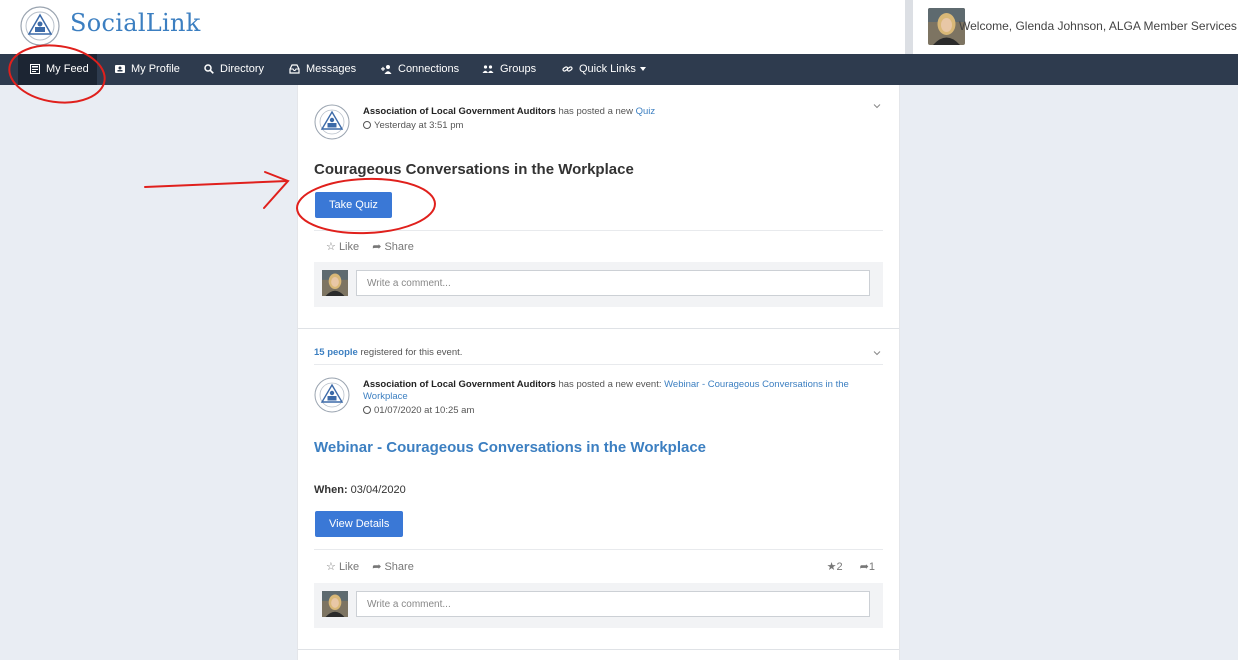  What do you see at coordinates (567, 69) in the screenshot?
I see `link-icon` at bounding box center [567, 69].